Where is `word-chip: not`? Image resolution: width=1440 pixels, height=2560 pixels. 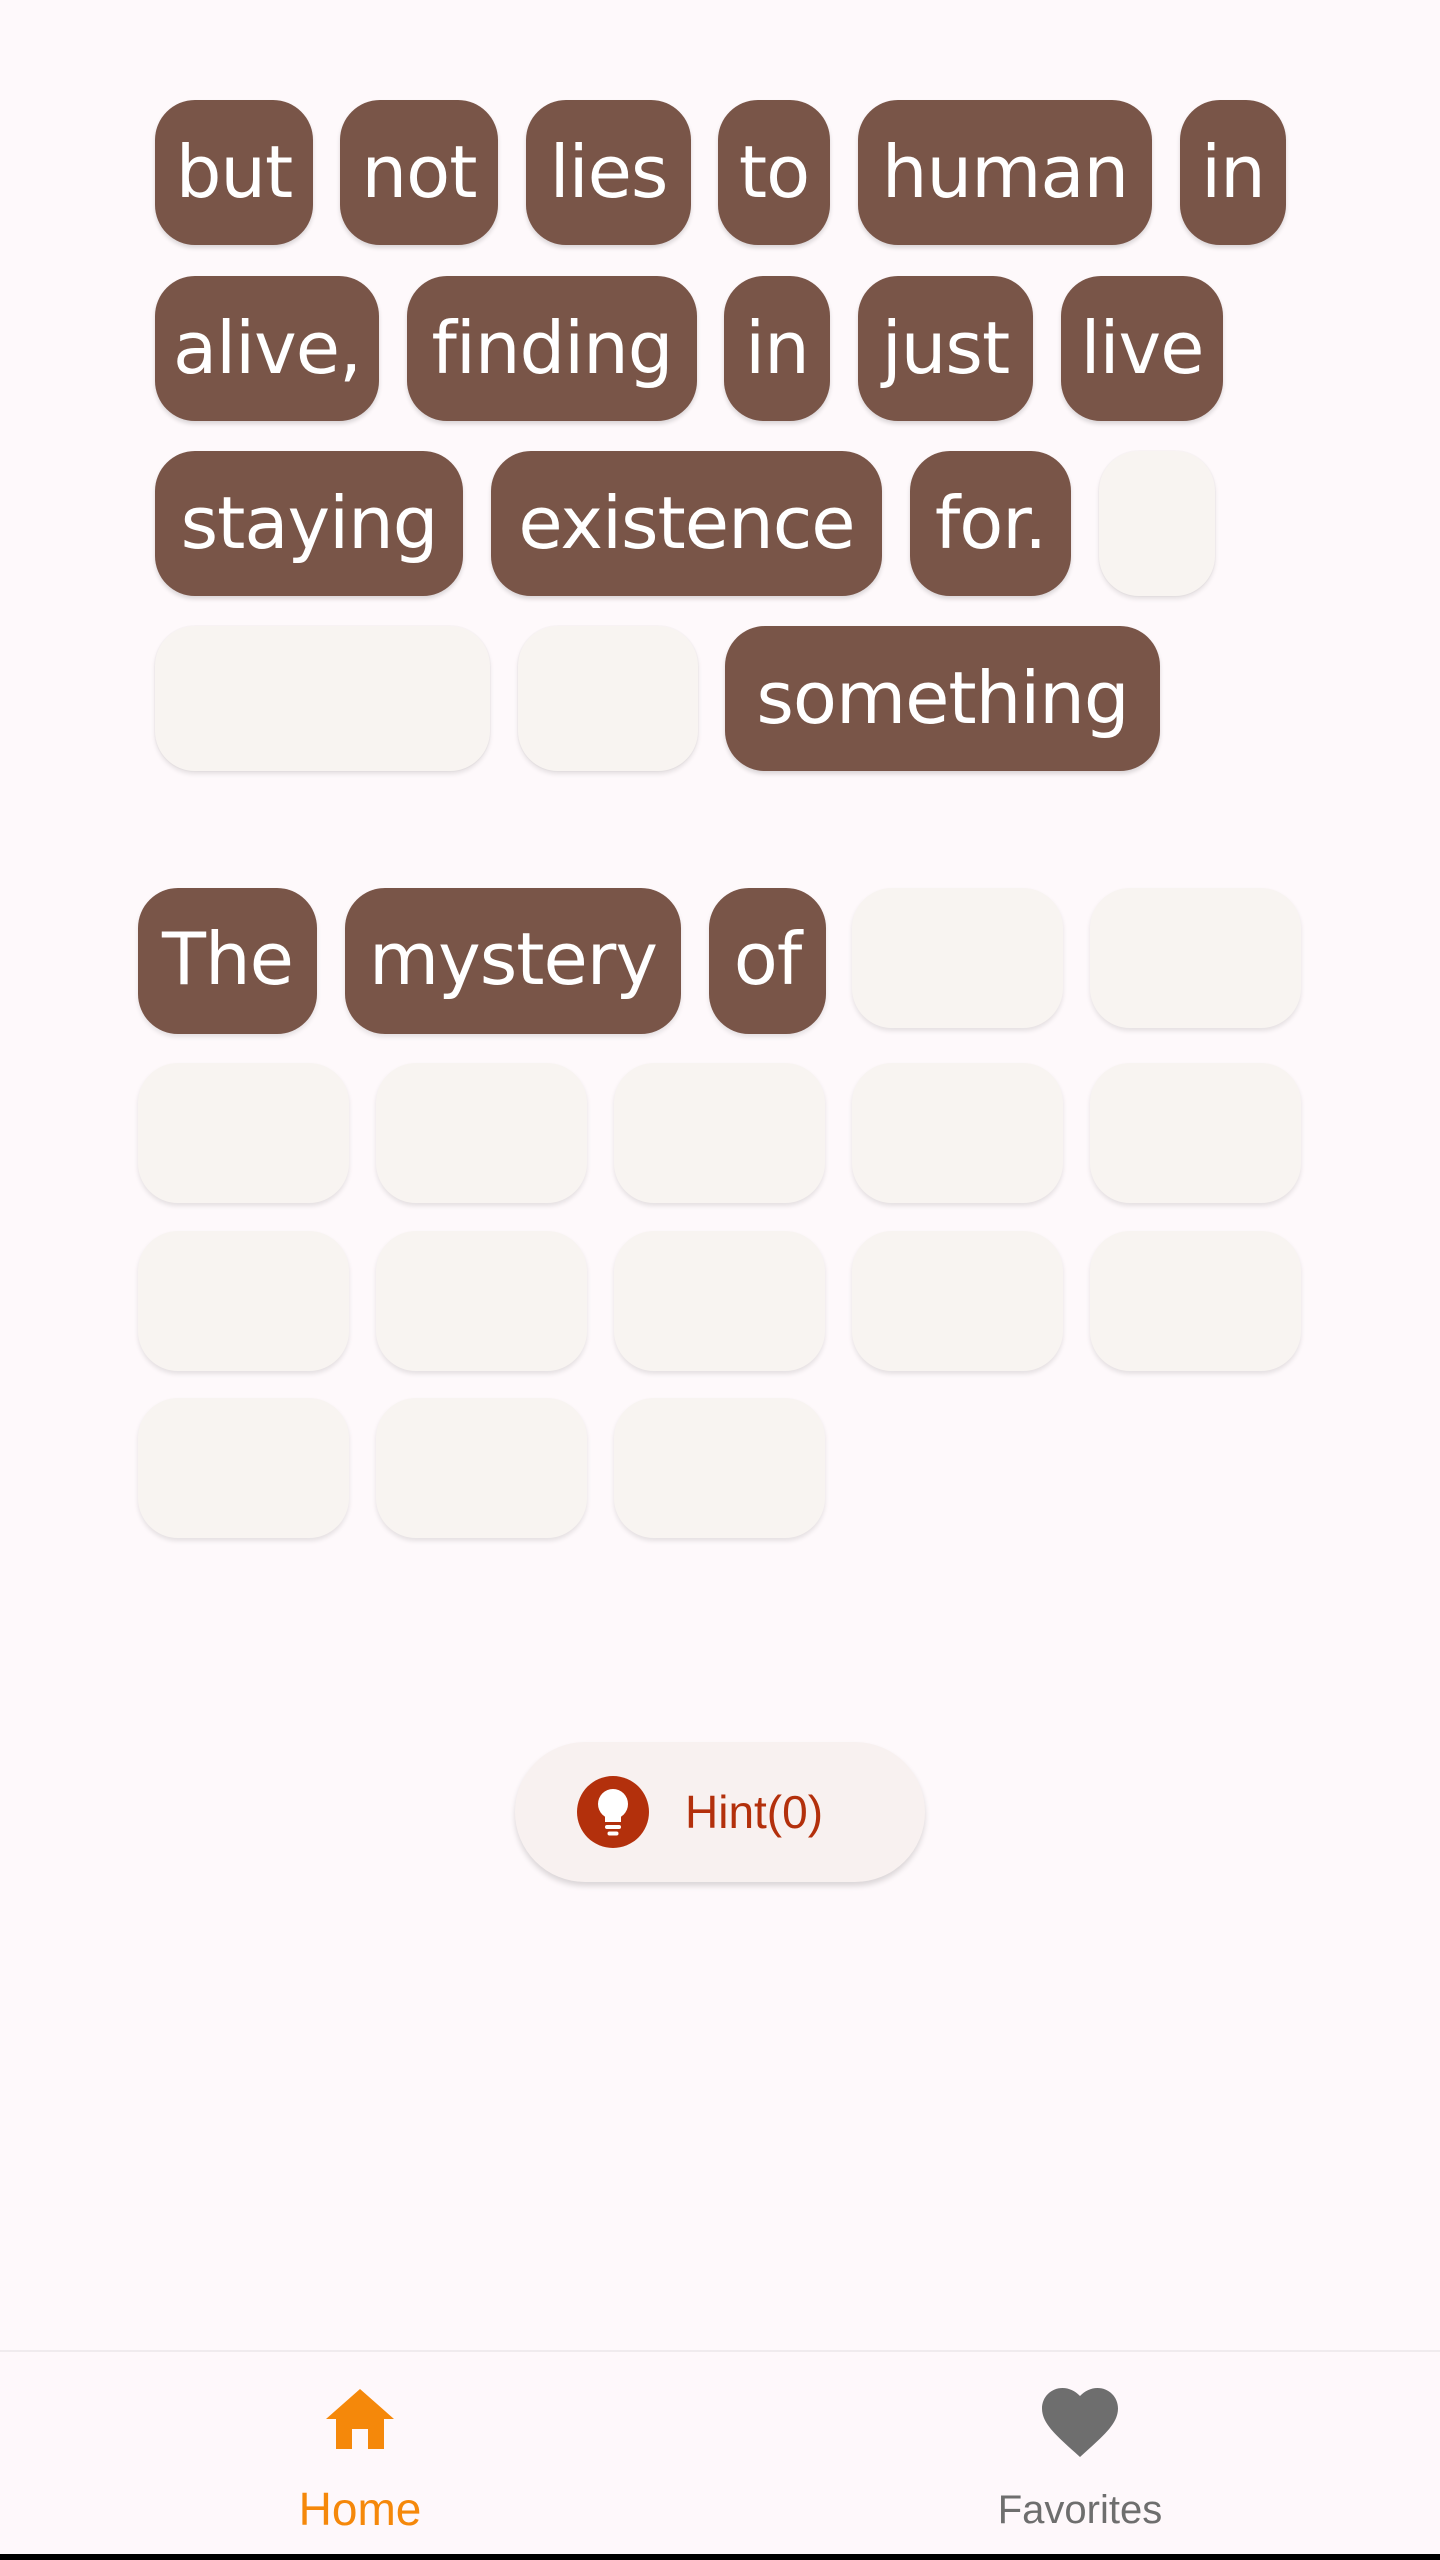 word-chip: not is located at coordinates (419, 172).